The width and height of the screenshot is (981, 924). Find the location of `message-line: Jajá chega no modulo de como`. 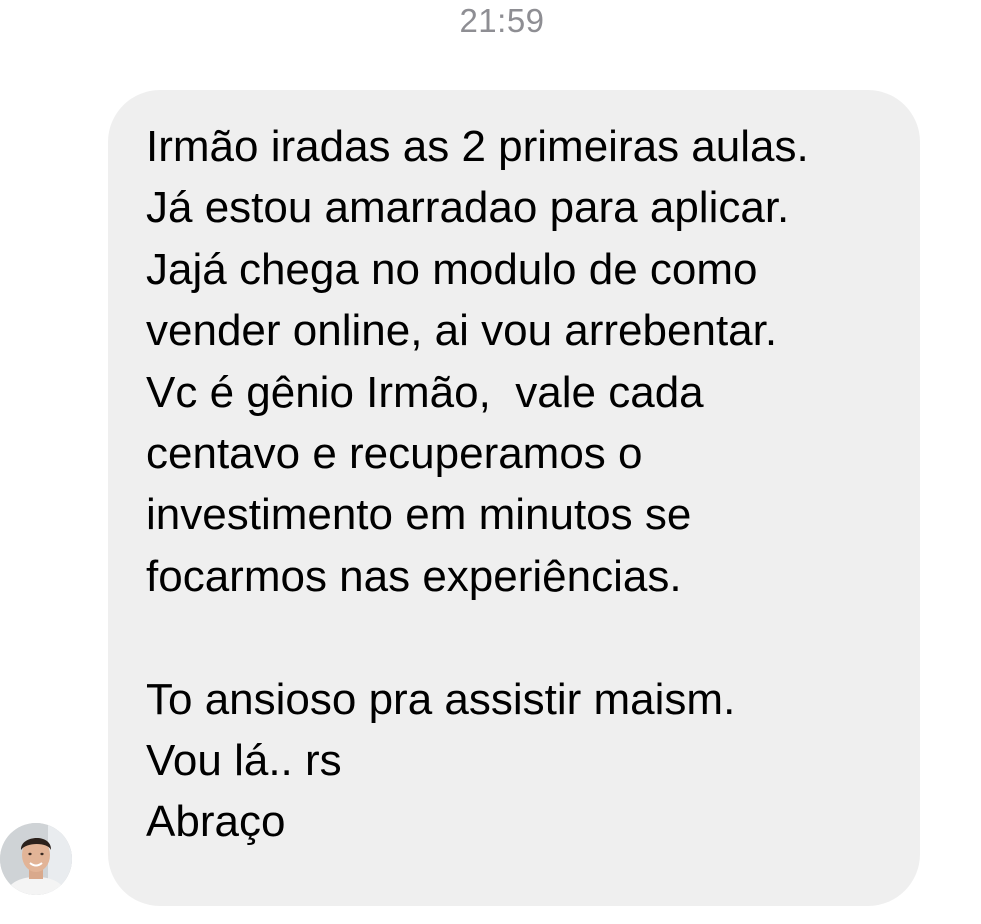

message-line: Jajá chega no modulo de como is located at coordinates (452, 269).